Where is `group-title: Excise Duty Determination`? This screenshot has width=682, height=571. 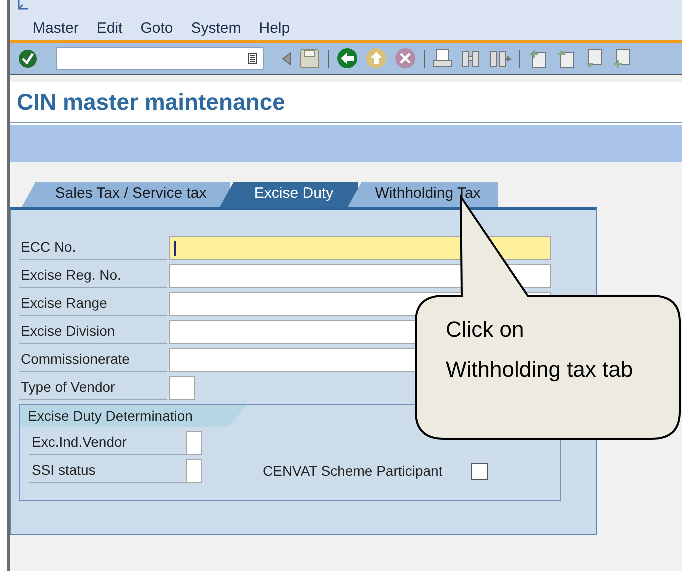 group-title: Excise Duty Determination is located at coordinates (134, 416).